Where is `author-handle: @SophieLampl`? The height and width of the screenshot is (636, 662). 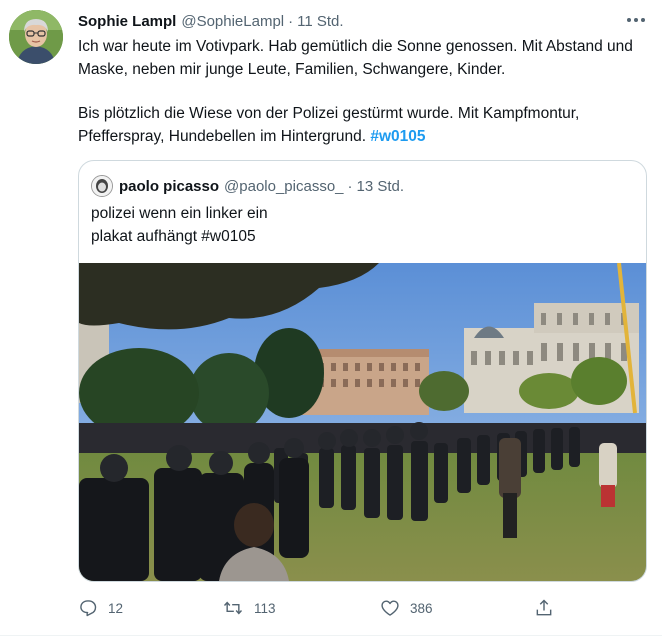
author-handle: @SophieLampl is located at coordinates (232, 21).